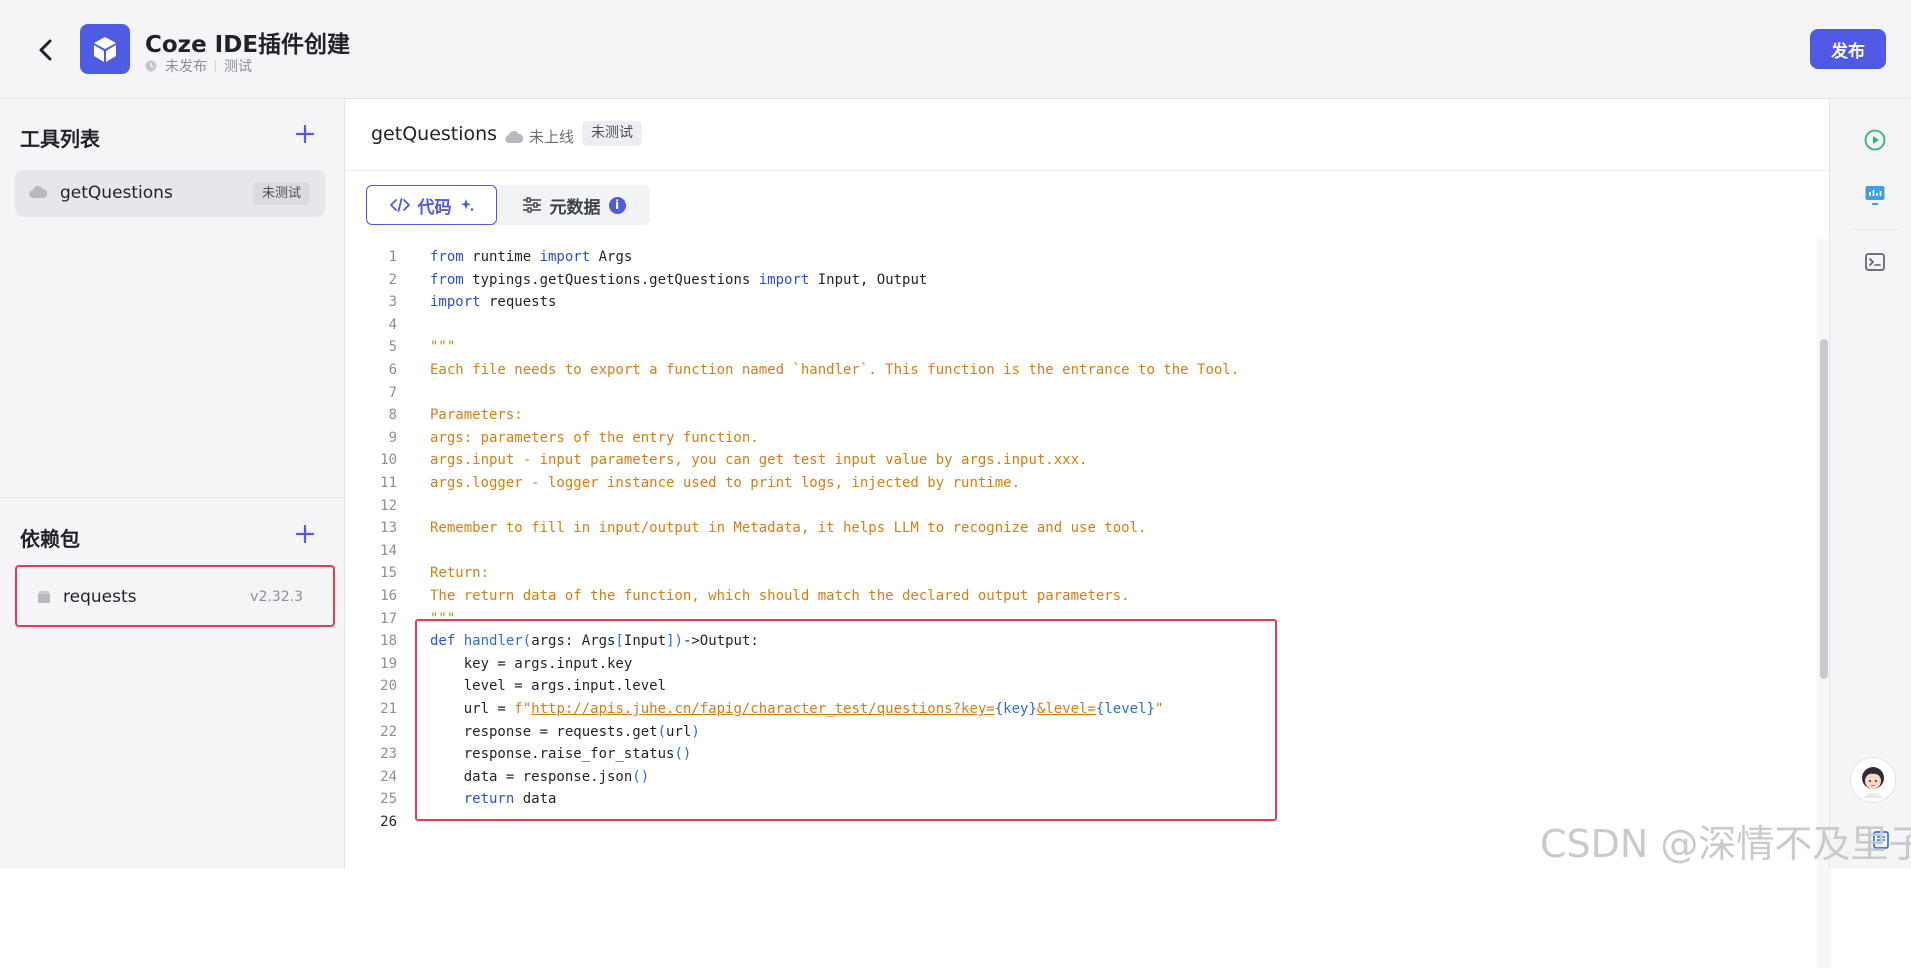 This screenshot has width=1911, height=968. I want to click on sidebar-divider, so click(172, 497).